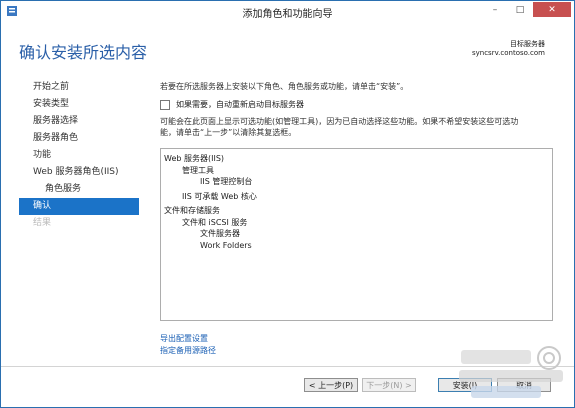  Describe the element at coordinates (552, 9) in the screenshot. I see `close-button: ✕` at that location.